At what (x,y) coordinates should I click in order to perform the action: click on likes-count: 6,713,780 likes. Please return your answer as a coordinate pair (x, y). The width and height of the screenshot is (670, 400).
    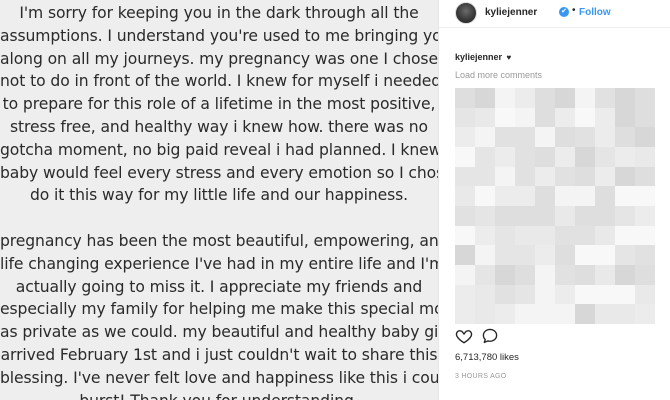
    Looking at the image, I should click on (487, 357).